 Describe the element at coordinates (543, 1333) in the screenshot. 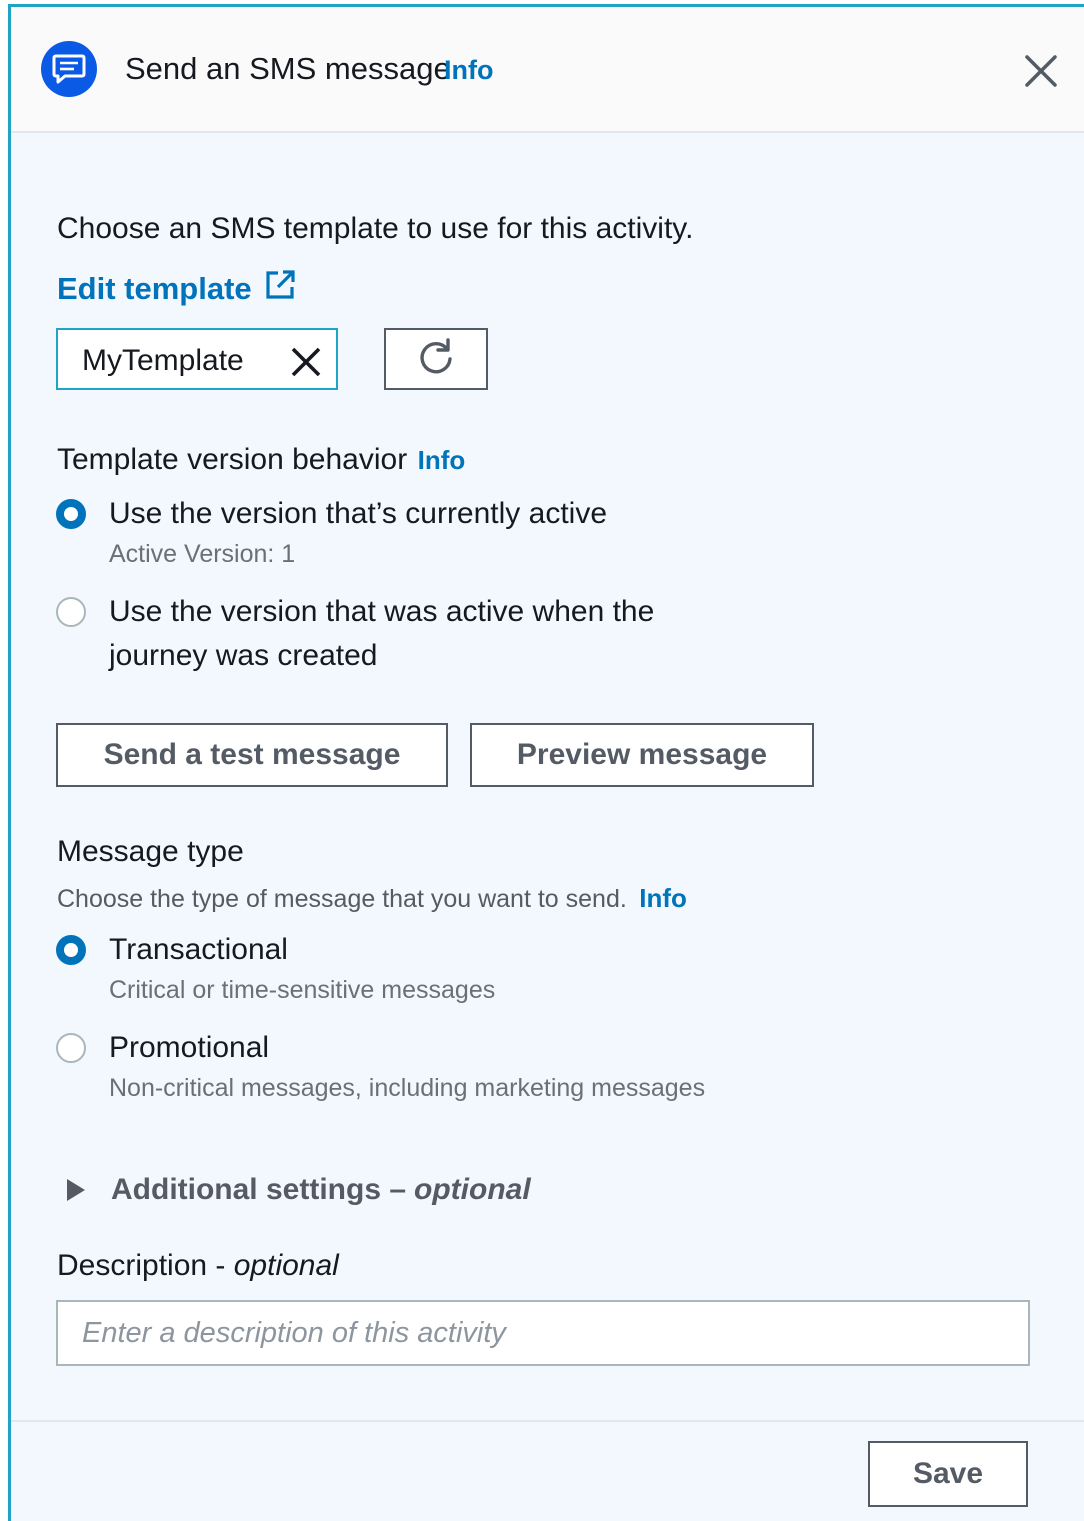

I see `description-input` at that location.